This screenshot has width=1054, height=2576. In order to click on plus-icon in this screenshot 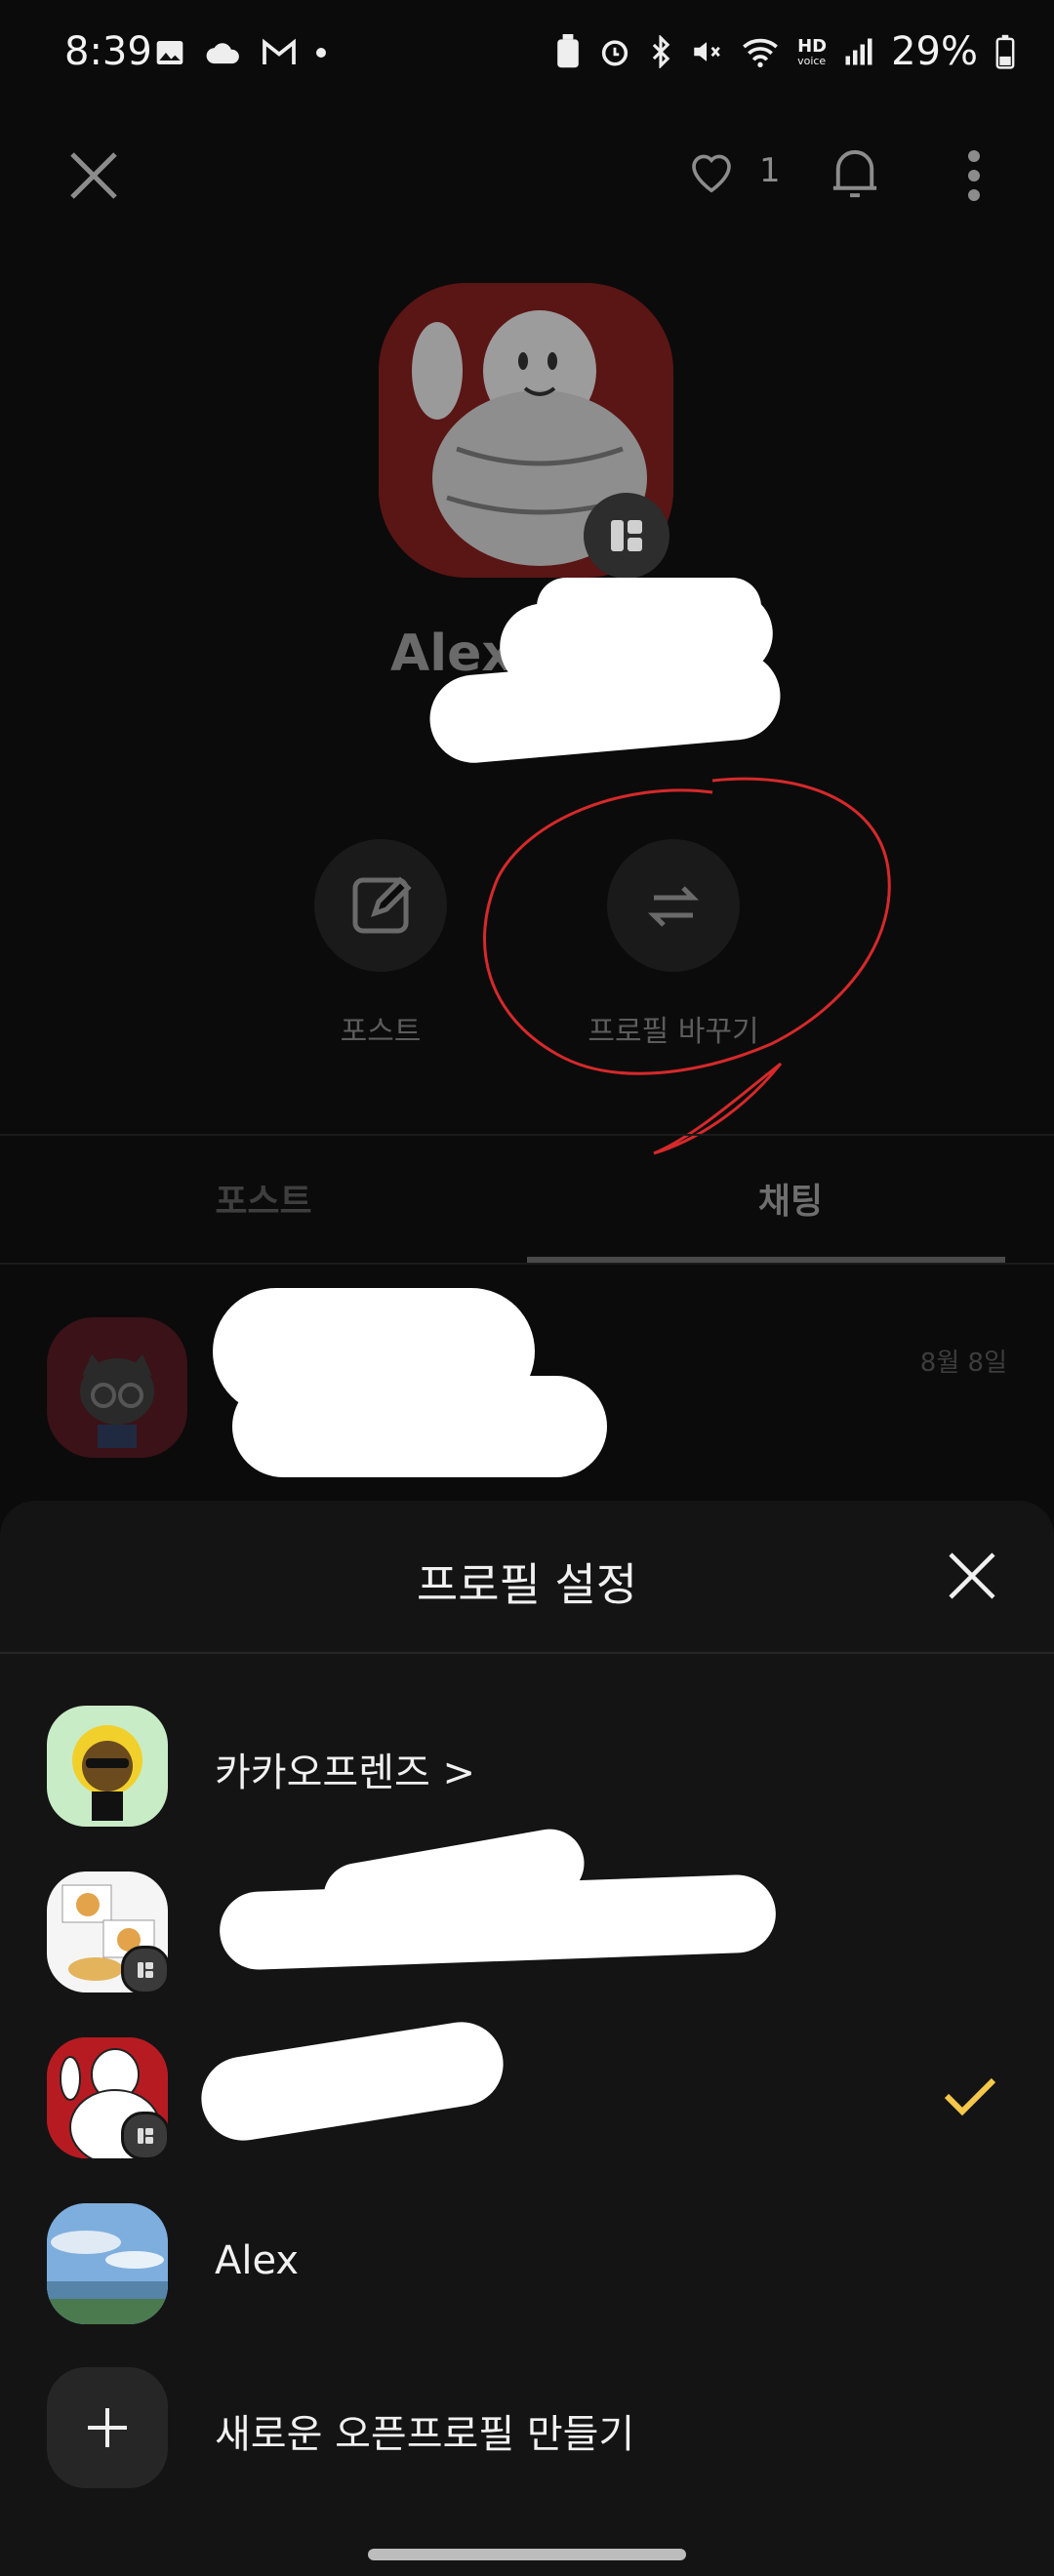, I will do `click(108, 2427)`.